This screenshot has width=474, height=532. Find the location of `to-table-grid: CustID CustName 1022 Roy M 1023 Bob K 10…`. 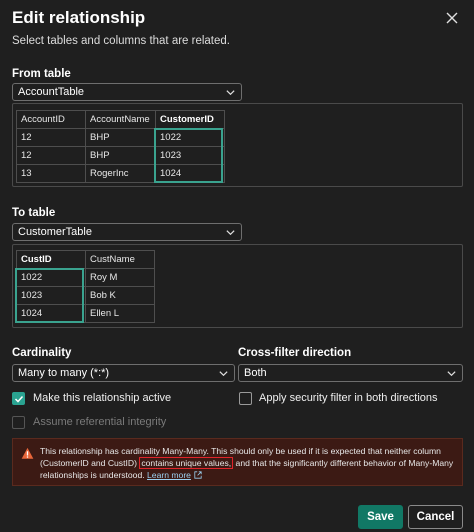

to-table-grid: CustID CustName 1022 Roy M 1023 Bob K 10… is located at coordinates (85, 286).